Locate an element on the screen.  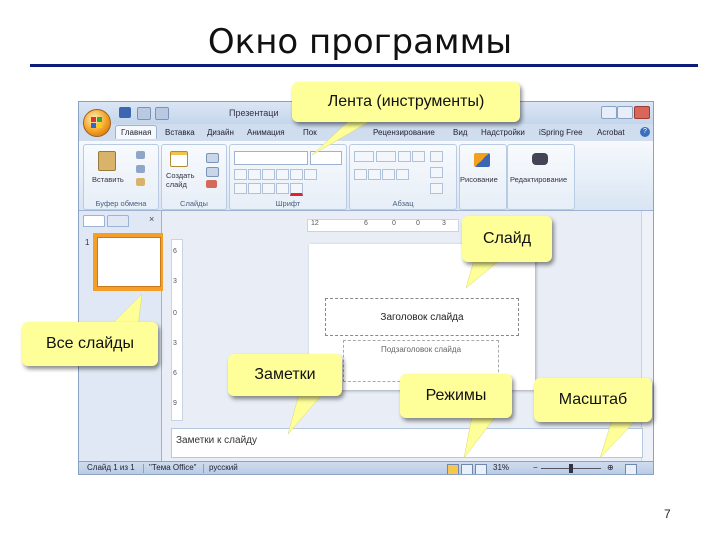
zoom-callout-pointer is located at coordinates (618, 439).